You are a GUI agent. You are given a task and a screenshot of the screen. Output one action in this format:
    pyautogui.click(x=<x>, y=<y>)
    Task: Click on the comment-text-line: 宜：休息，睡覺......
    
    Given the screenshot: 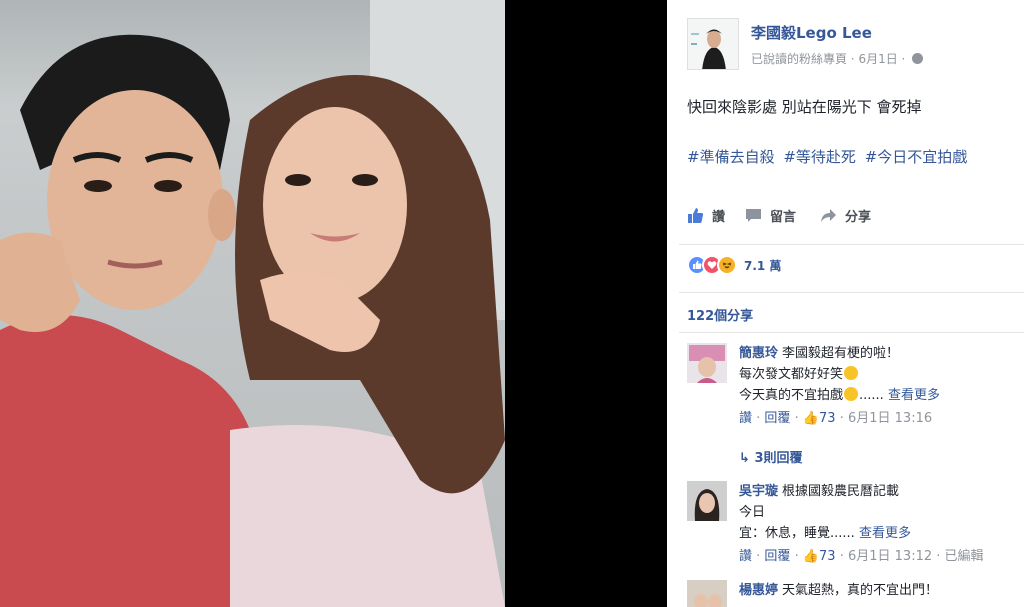 What is the action you would take?
    pyautogui.click(x=797, y=533)
    